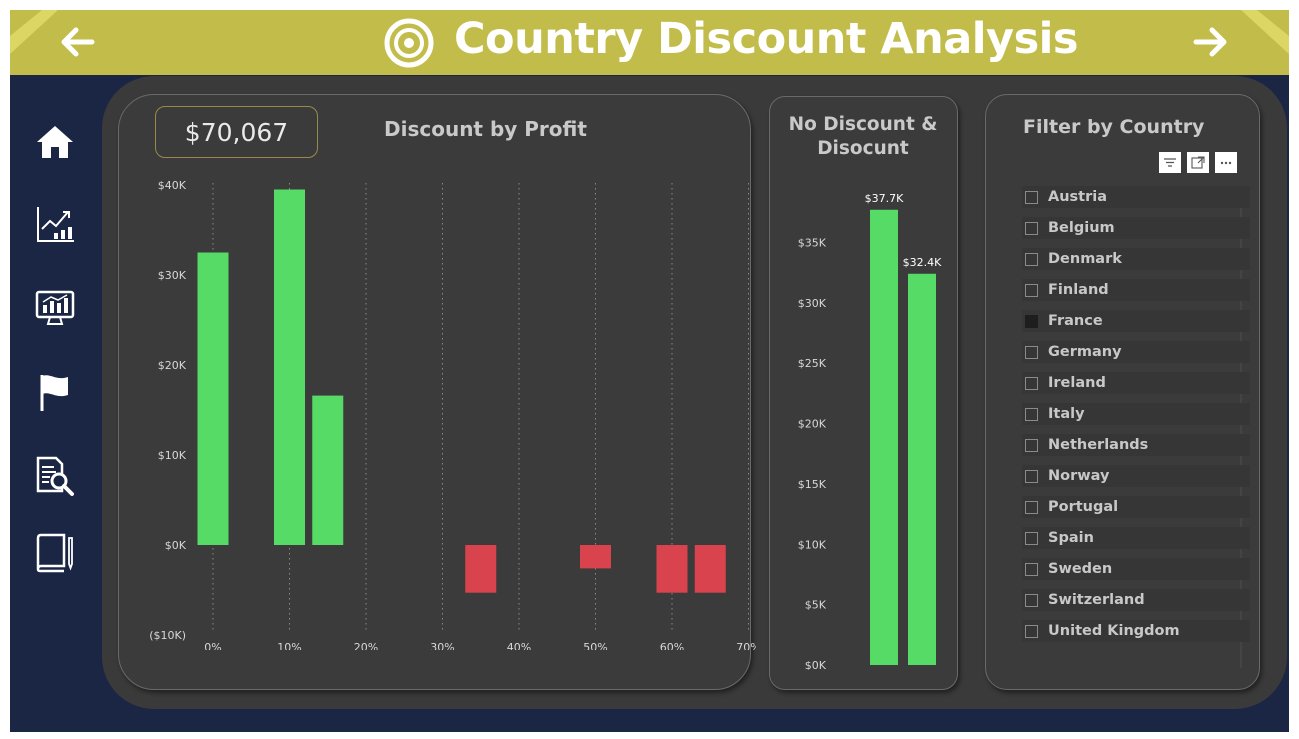 This screenshot has width=1299, height=739. I want to click on arrow-left-icon, so click(78, 42).